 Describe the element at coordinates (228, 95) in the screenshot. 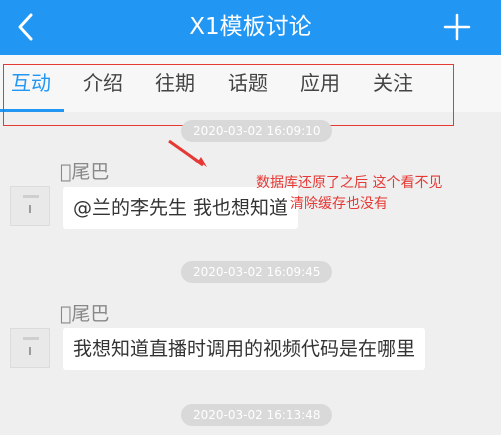

I see `annotation-box` at that location.